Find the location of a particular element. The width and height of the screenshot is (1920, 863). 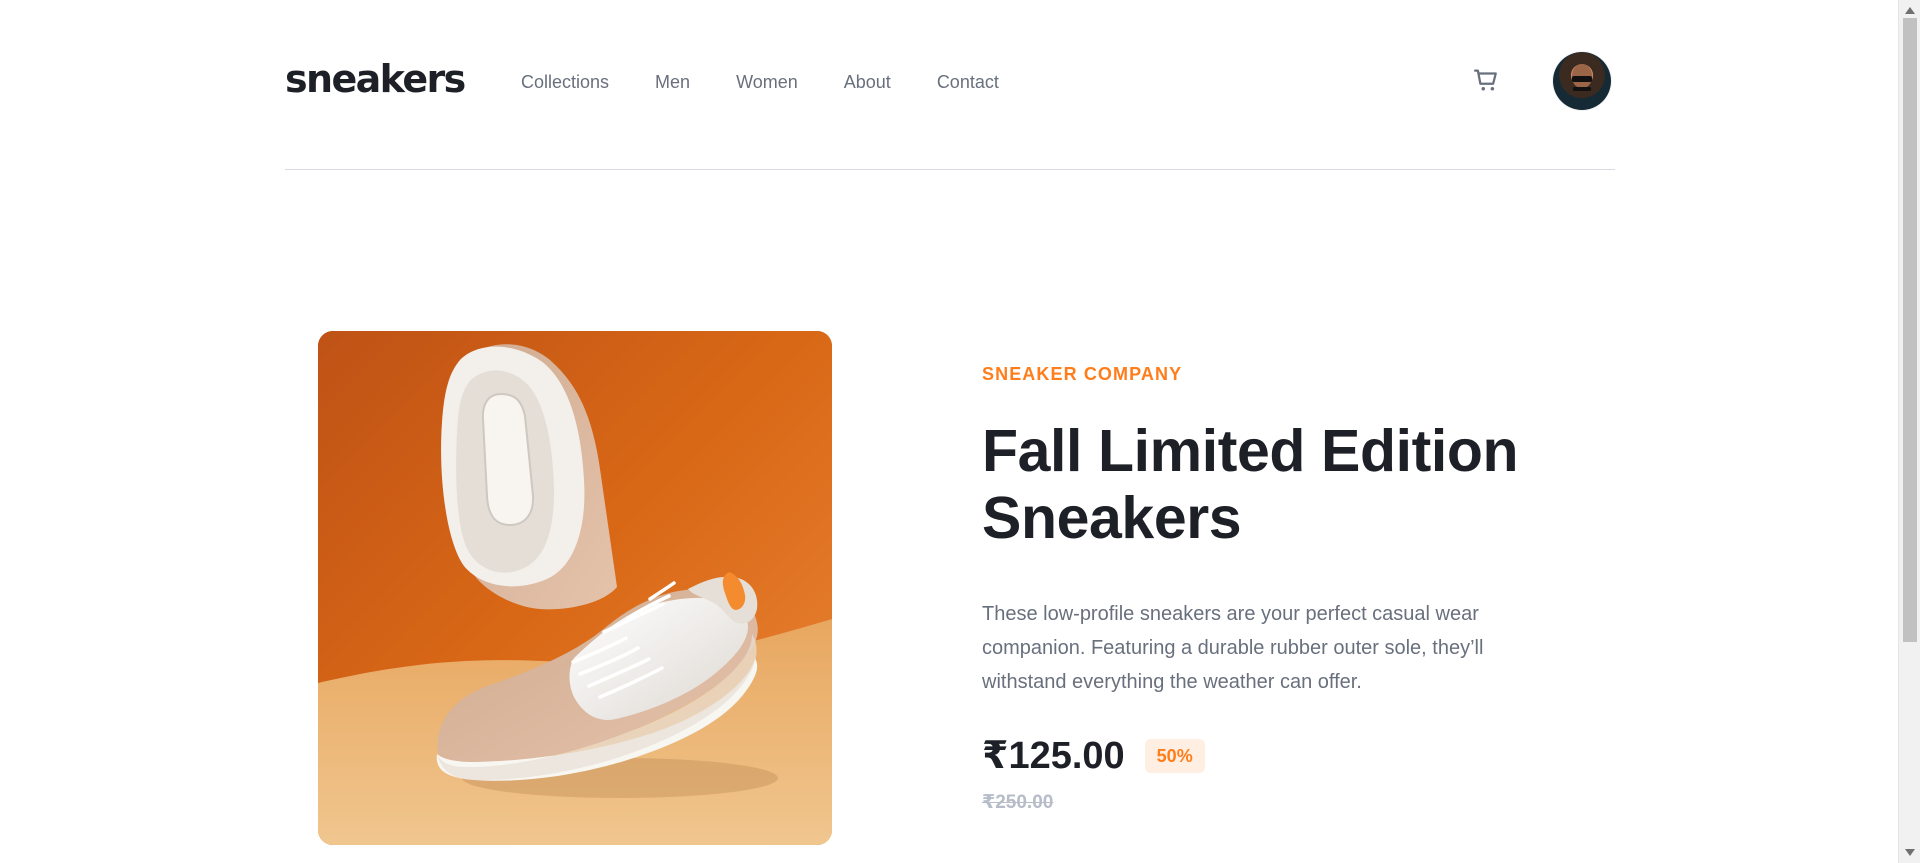

price-row: ₹125.00 50% is located at coordinates (1277, 756).